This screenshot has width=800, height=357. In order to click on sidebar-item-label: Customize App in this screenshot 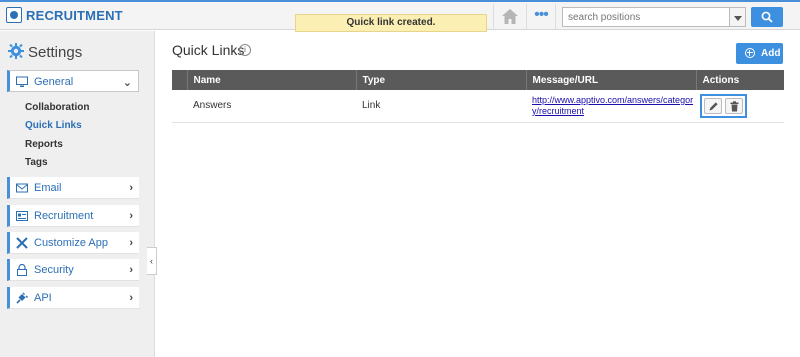, I will do `click(71, 243)`.